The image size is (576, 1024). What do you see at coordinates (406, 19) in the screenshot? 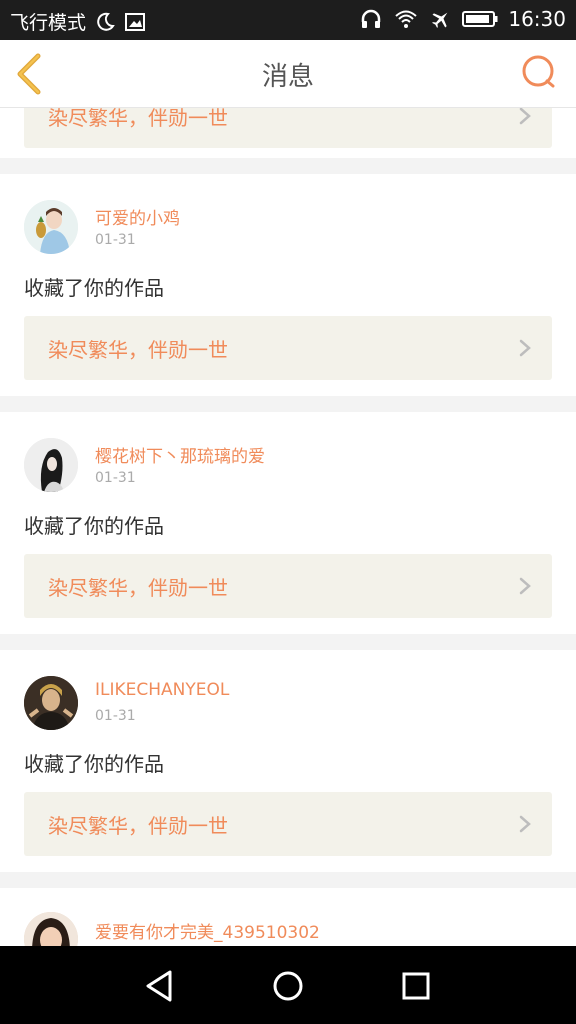
I see `wifi-icon` at bounding box center [406, 19].